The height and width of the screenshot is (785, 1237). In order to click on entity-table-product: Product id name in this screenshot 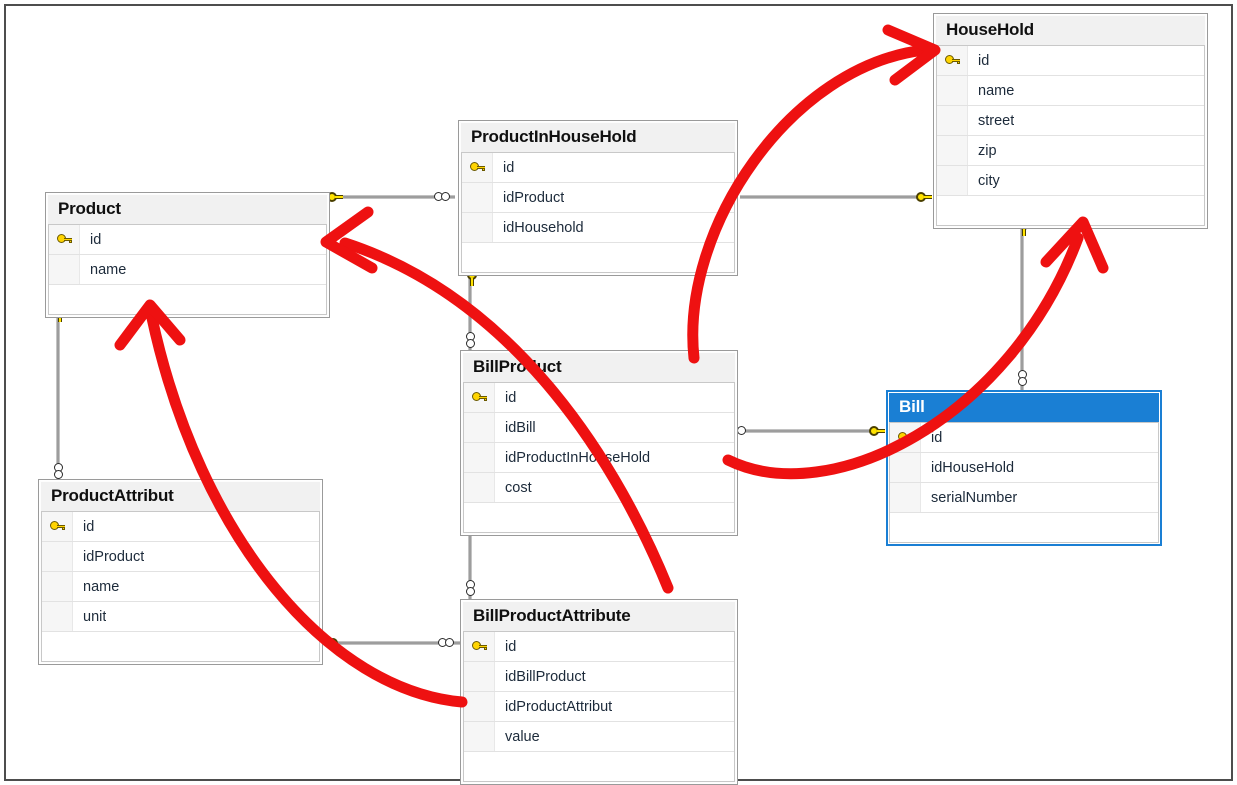, I will do `click(187, 255)`.